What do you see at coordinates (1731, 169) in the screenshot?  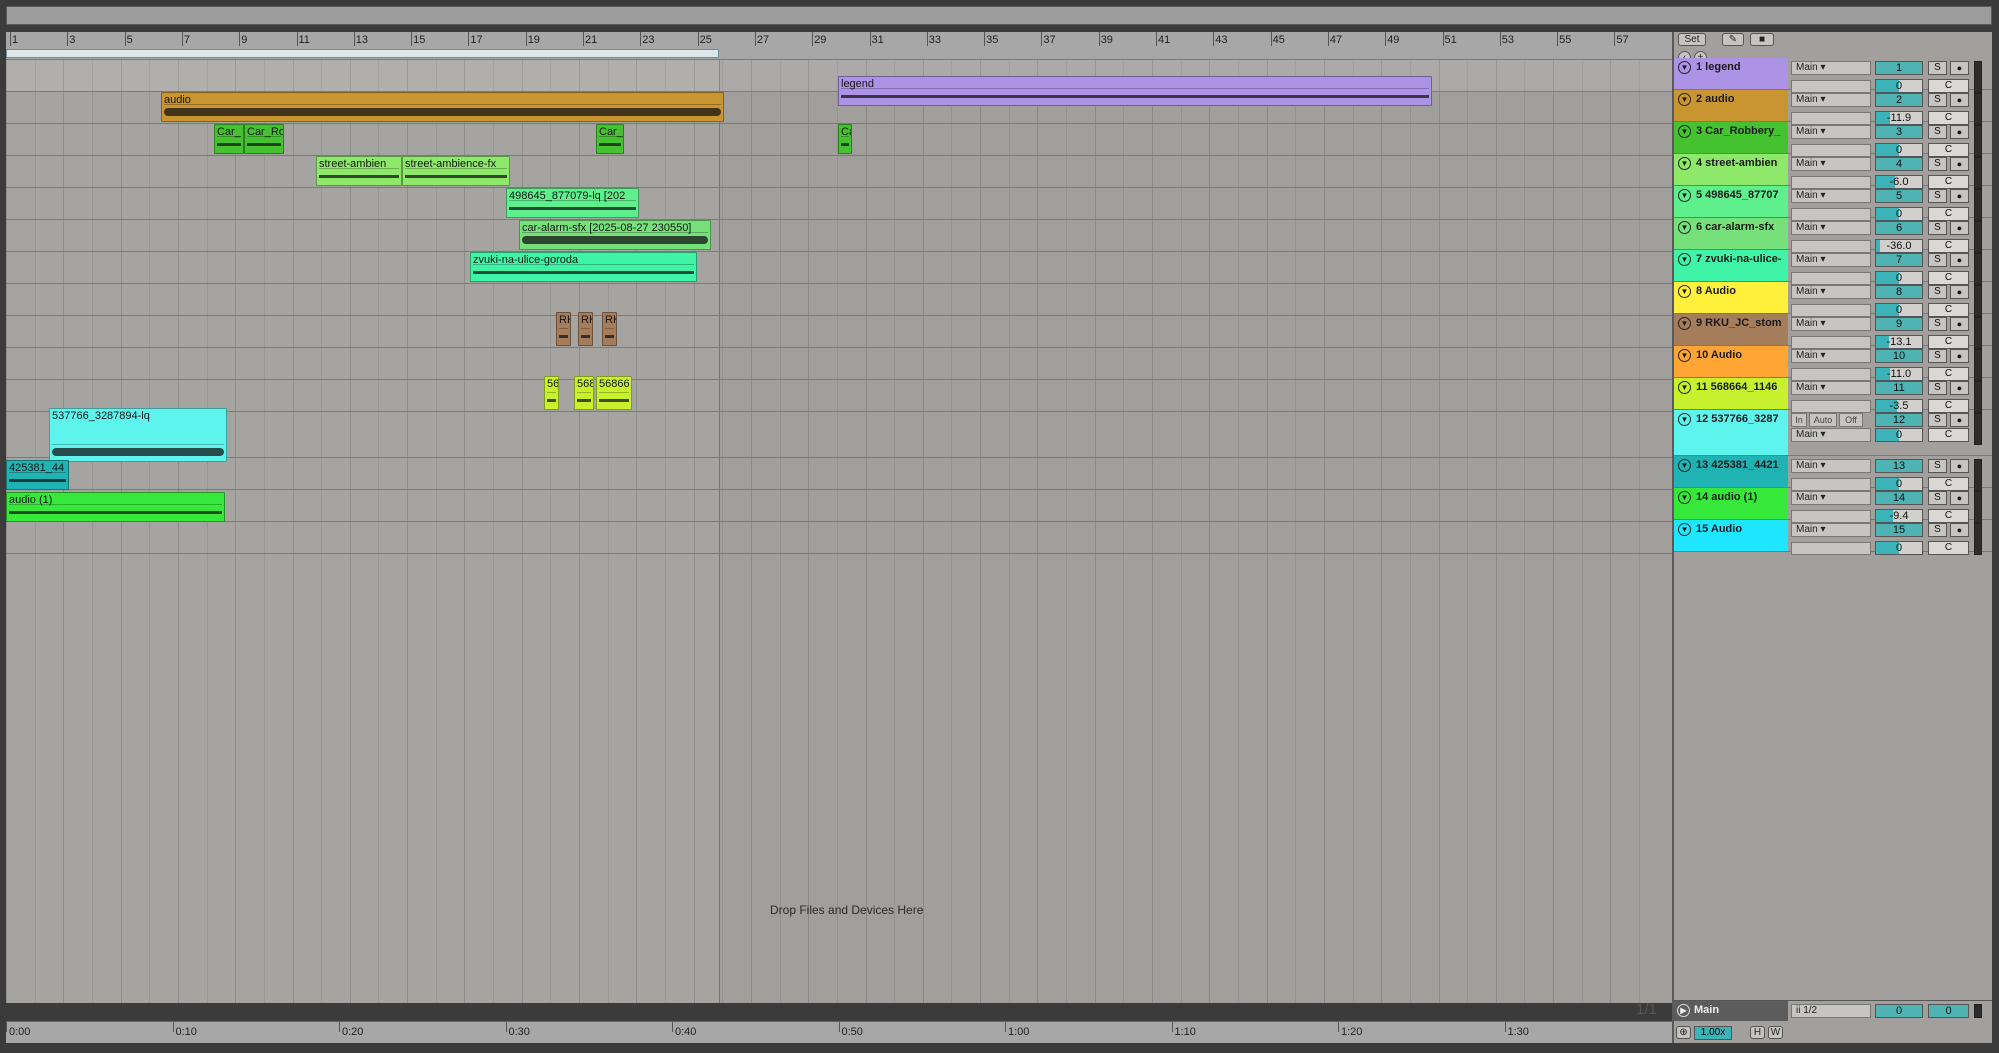 I see `track-name: ▼ 4 street-ambien` at bounding box center [1731, 169].